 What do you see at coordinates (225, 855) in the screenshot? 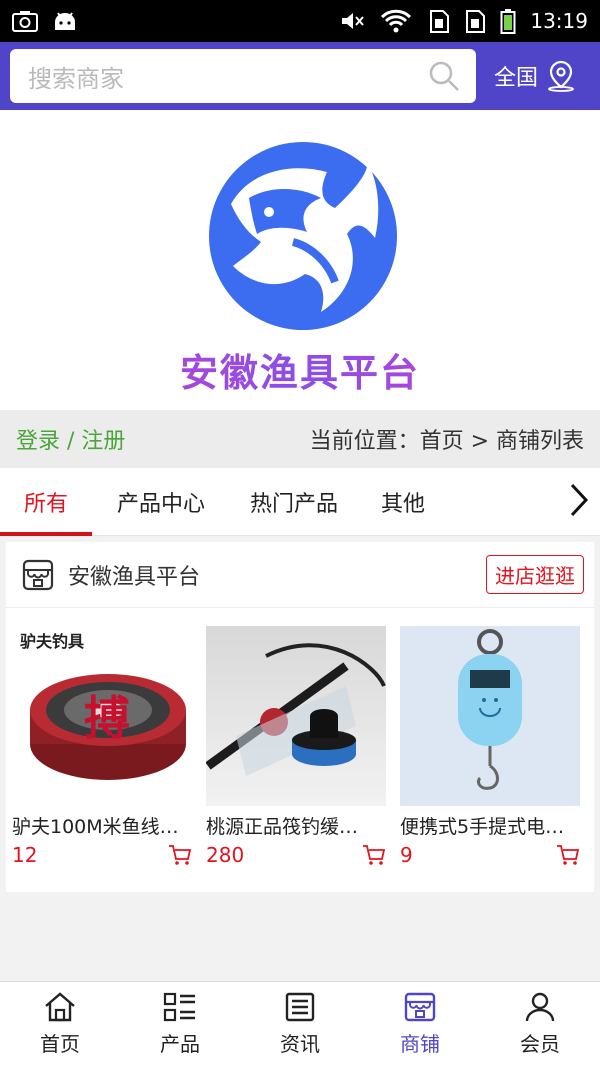
I see `product-price: 280` at bounding box center [225, 855].